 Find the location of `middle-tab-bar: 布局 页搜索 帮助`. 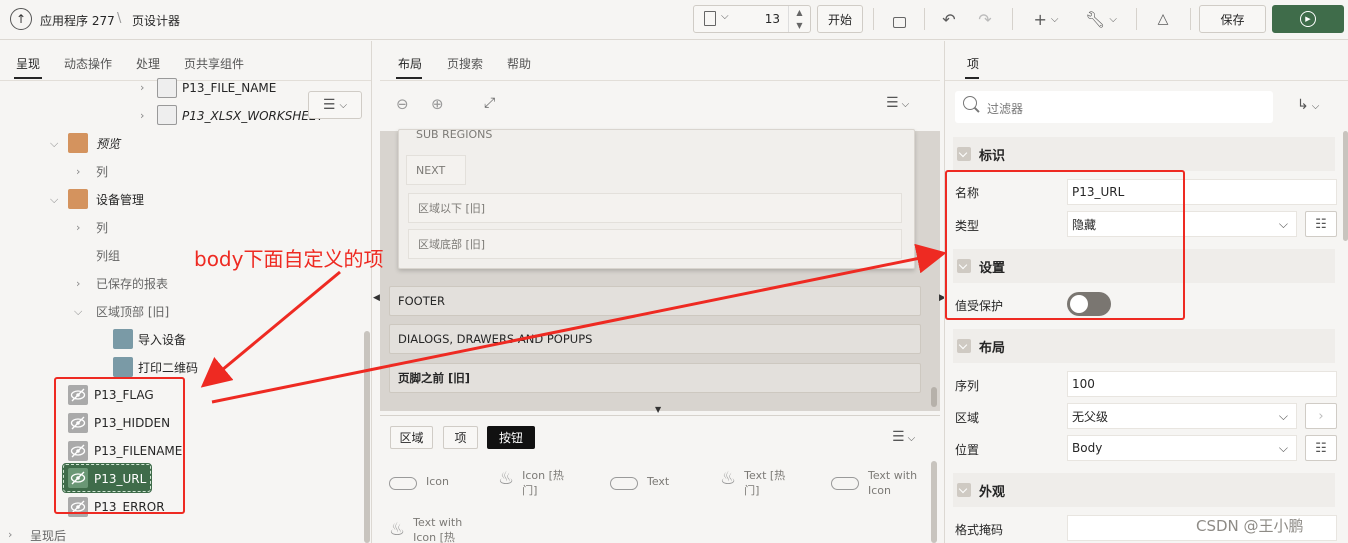

middle-tab-bar: 布局 页搜索 帮助 is located at coordinates (660, 61).